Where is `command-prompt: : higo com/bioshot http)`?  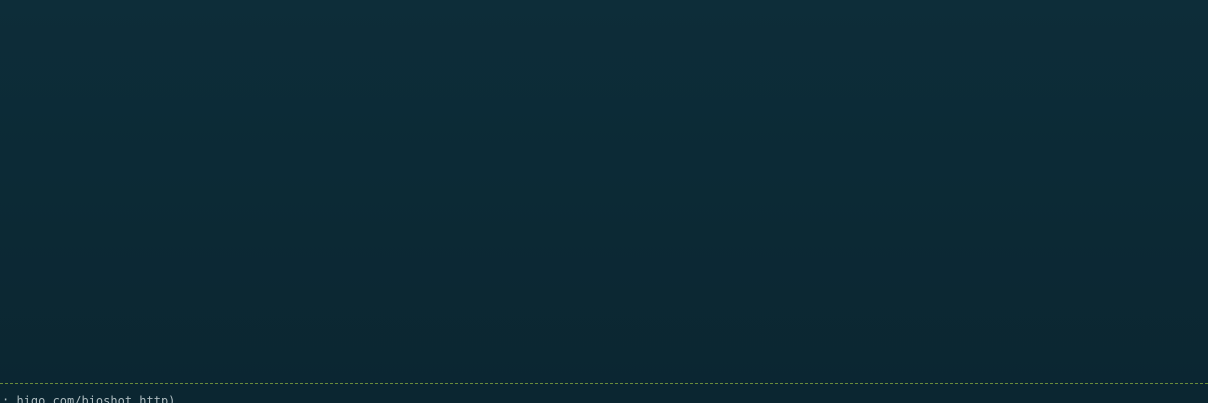
command-prompt: : higo com/bioshot http) is located at coordinates (88, 398).